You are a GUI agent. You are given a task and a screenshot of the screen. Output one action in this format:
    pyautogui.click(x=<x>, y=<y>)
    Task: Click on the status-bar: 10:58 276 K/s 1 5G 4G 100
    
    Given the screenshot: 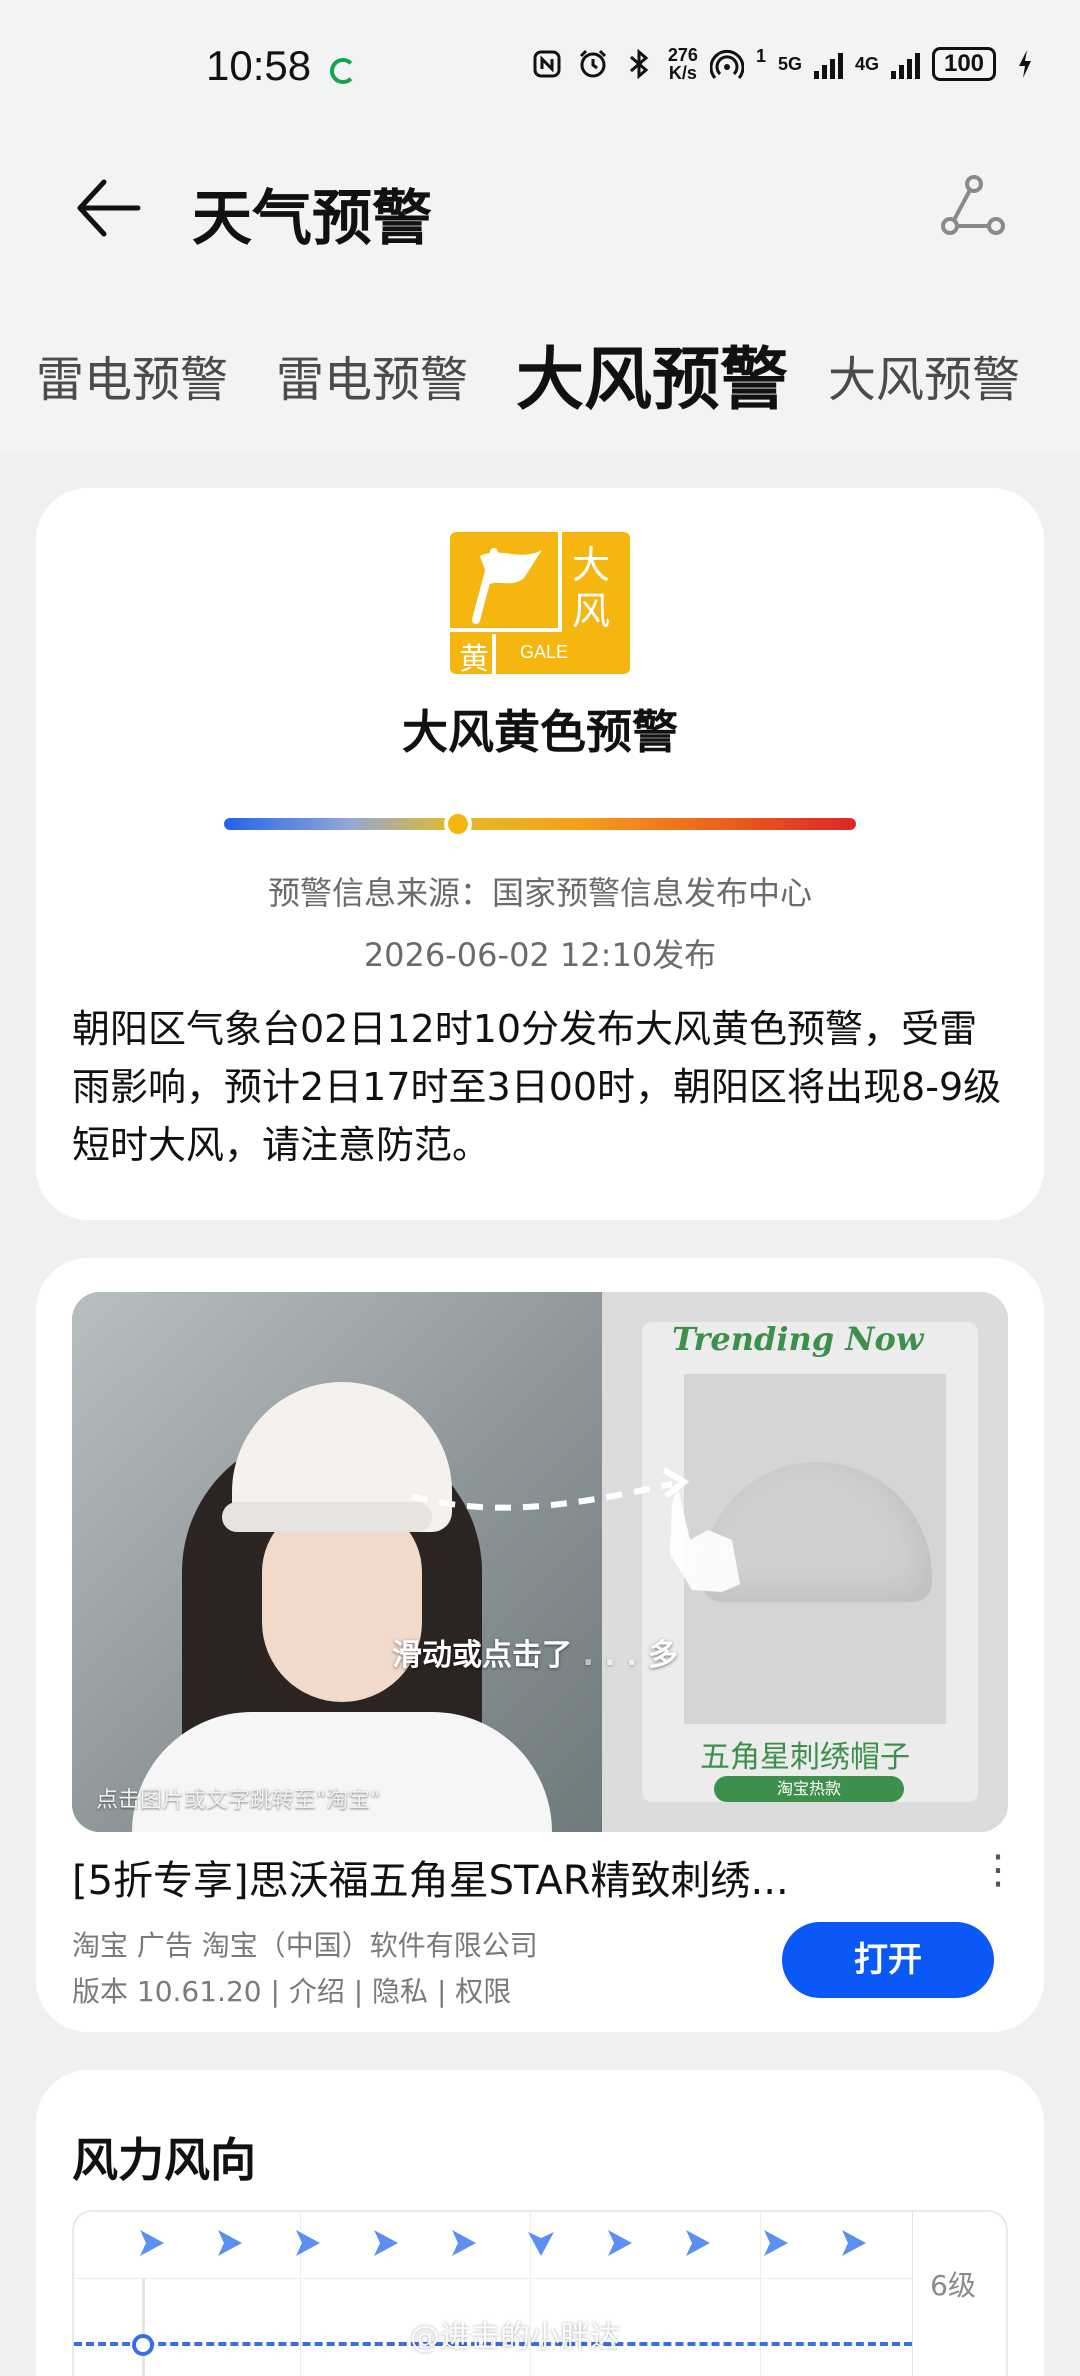 What is the action you would take?
    pyautogui.click(x=540, y=65)
    